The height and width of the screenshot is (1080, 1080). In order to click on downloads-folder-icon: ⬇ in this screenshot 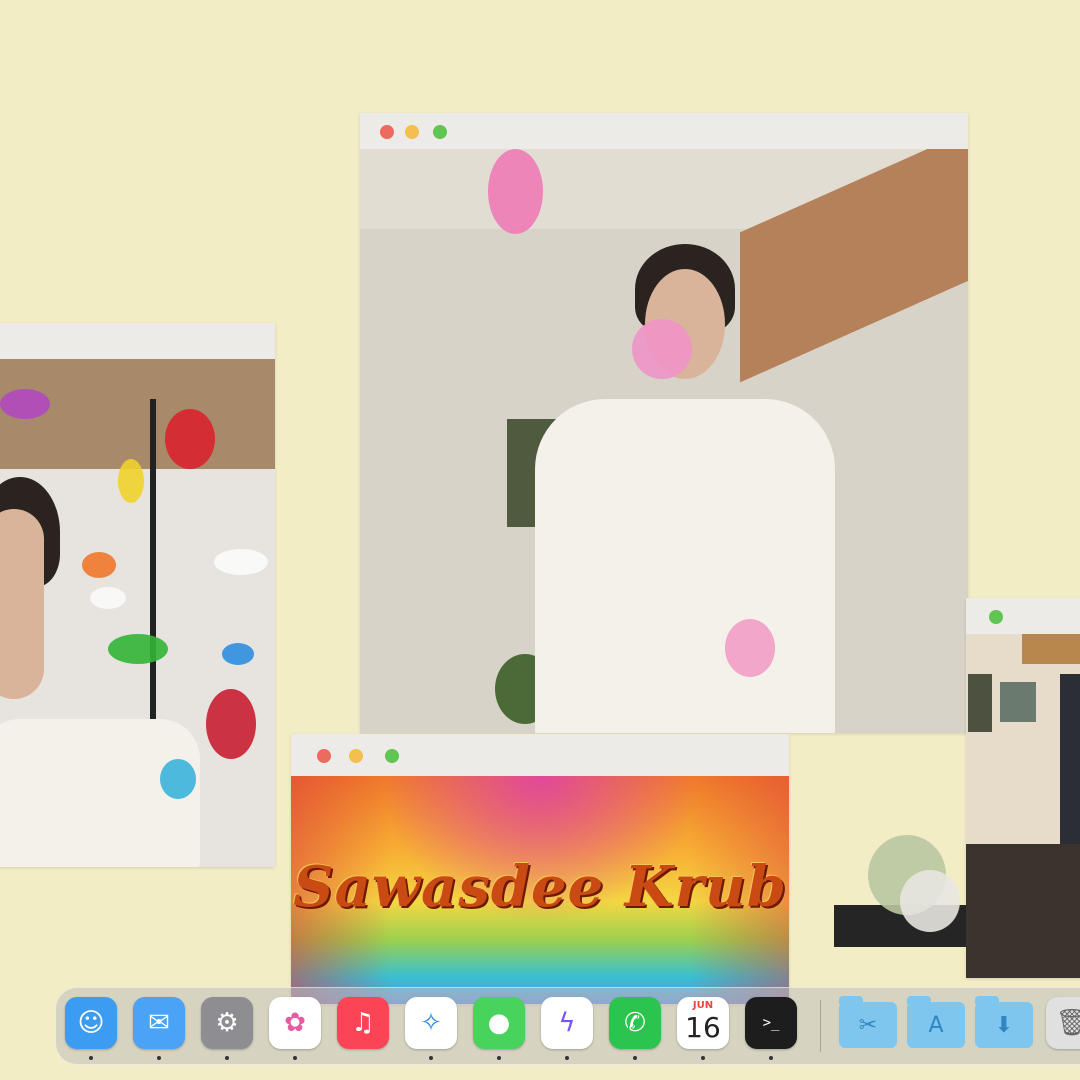, I will do `click(1004, 1022)`.